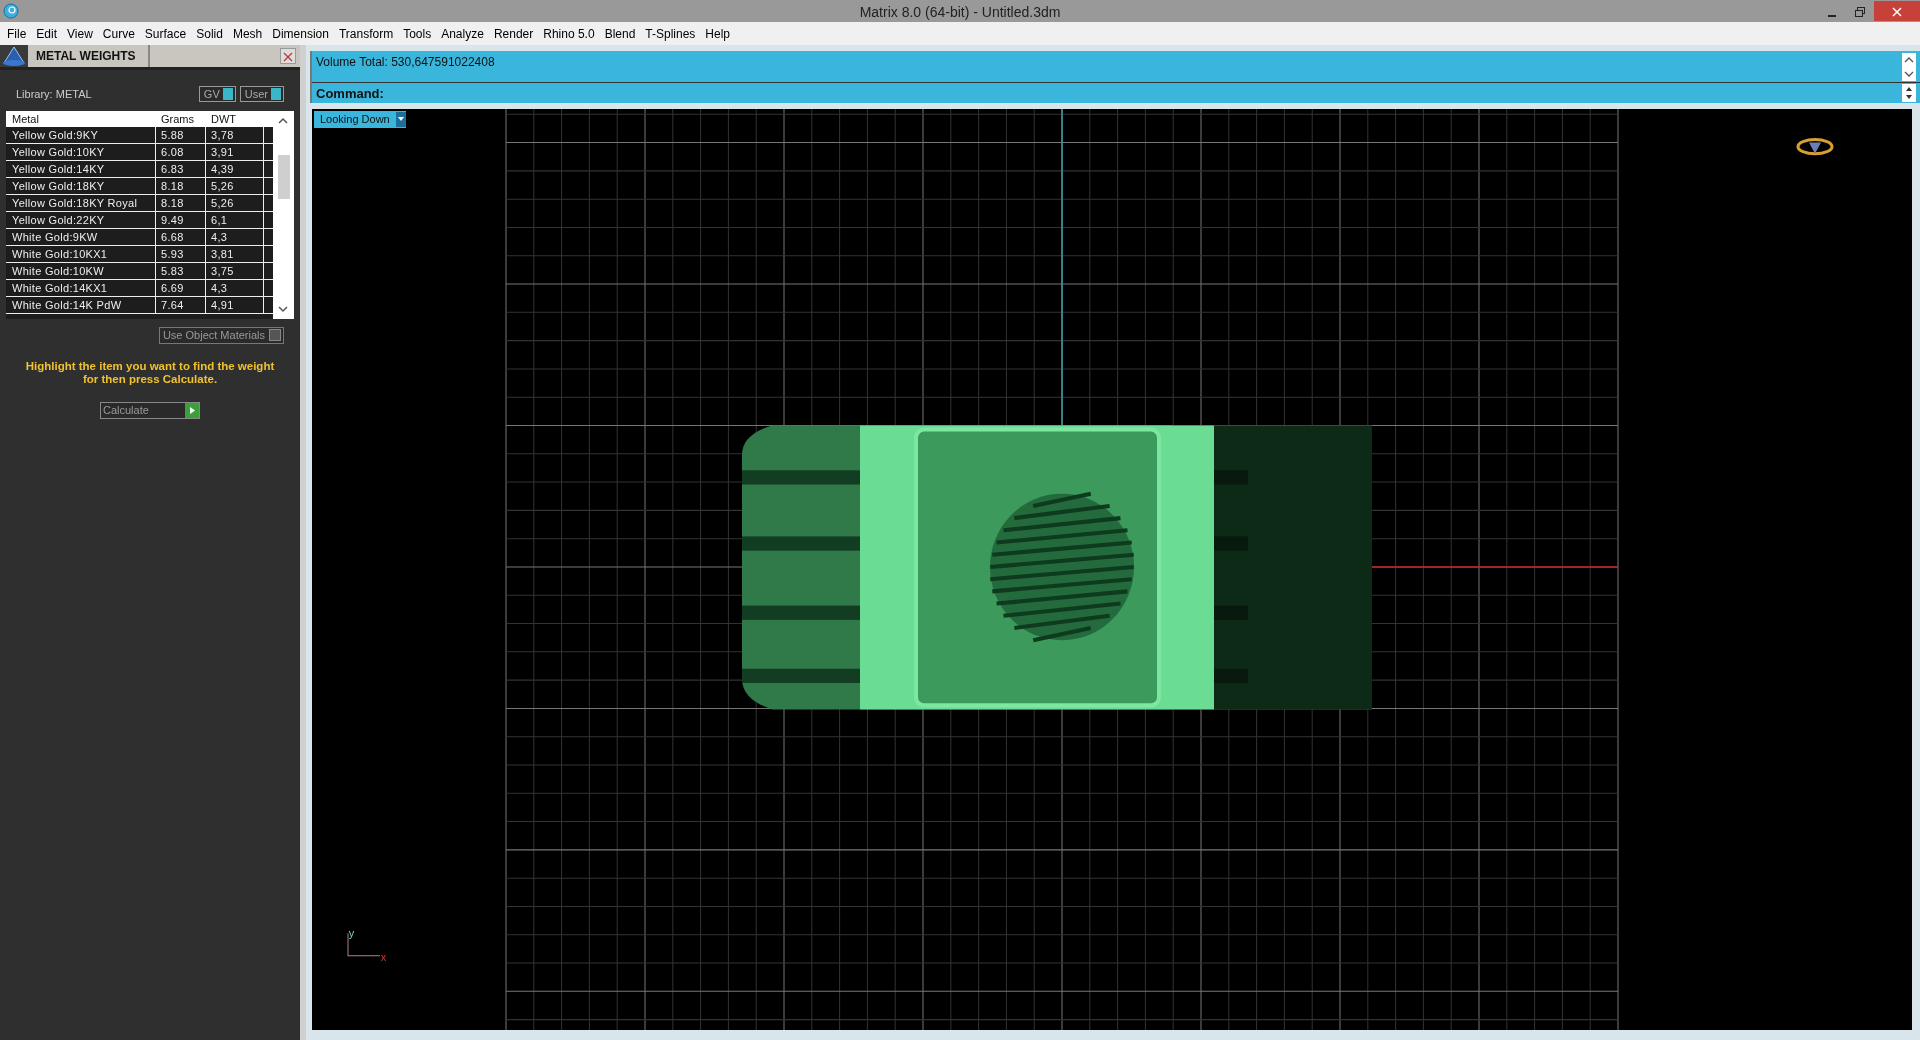  I want to click on scroll-up-icon, so click(283, 120).